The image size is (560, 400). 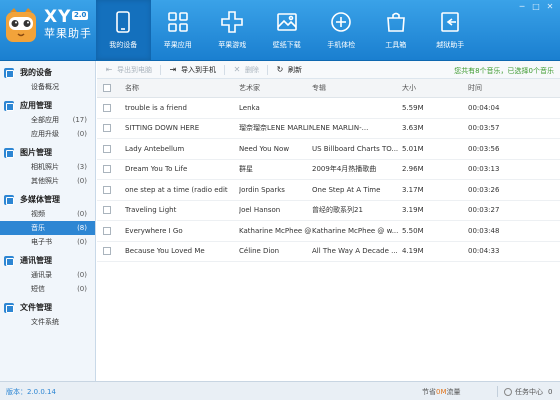 What do you see at coordinates (156, 169) in the screenshot?
I see `song-name: Dream You To Life` at bounding box center [156, 169].